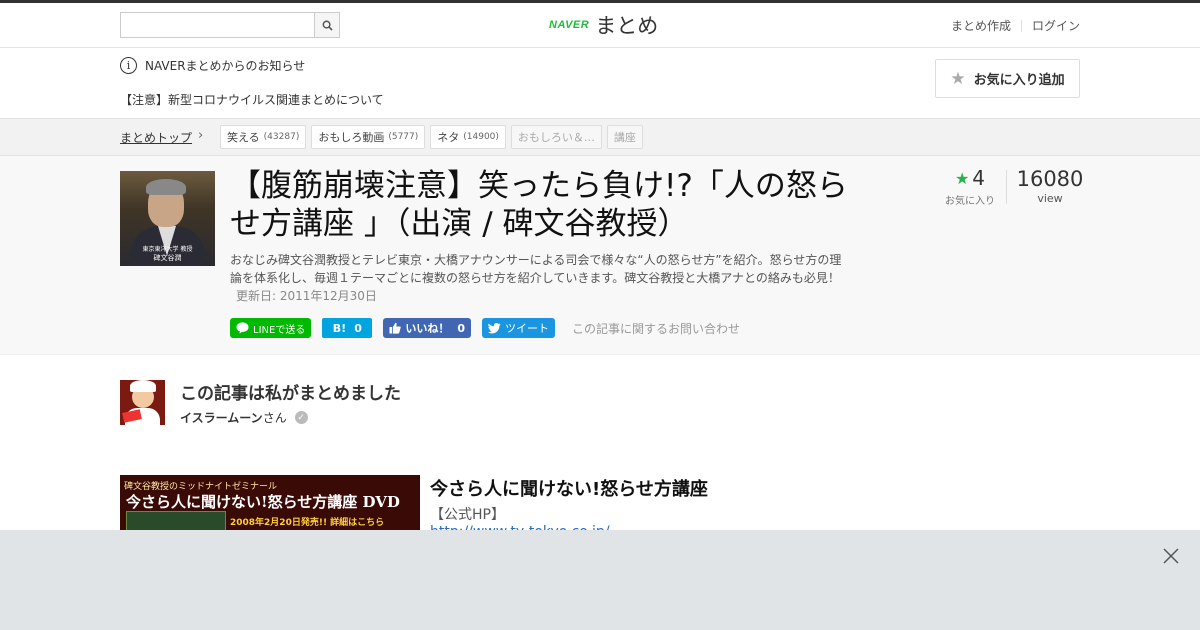  I want to click on favorite-count-value: 4, so click(979, 178).